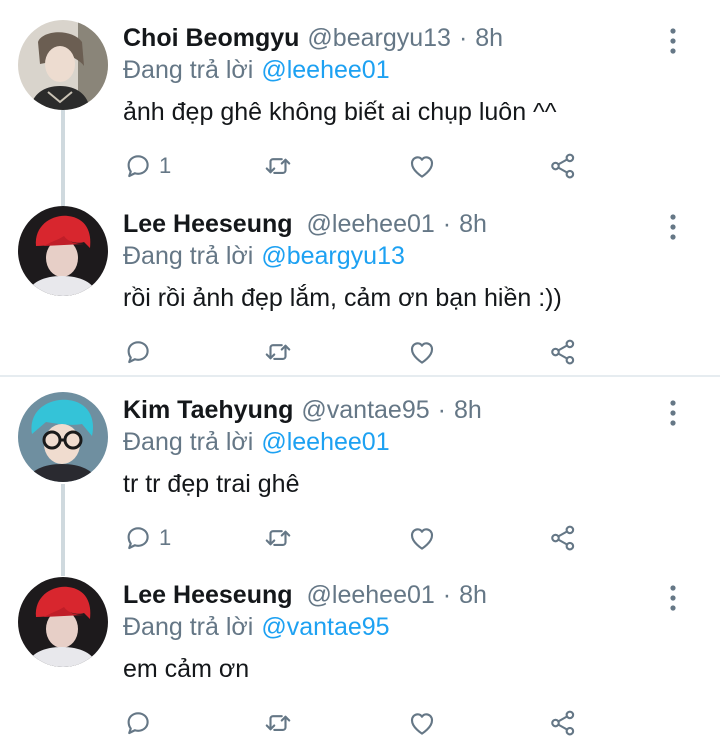 The image size is (720, 743). What do you see at coordinates (186, 669) in the screenshot?
I see `tweet-text: em cảm ơn` at bounding box center [186, 669].